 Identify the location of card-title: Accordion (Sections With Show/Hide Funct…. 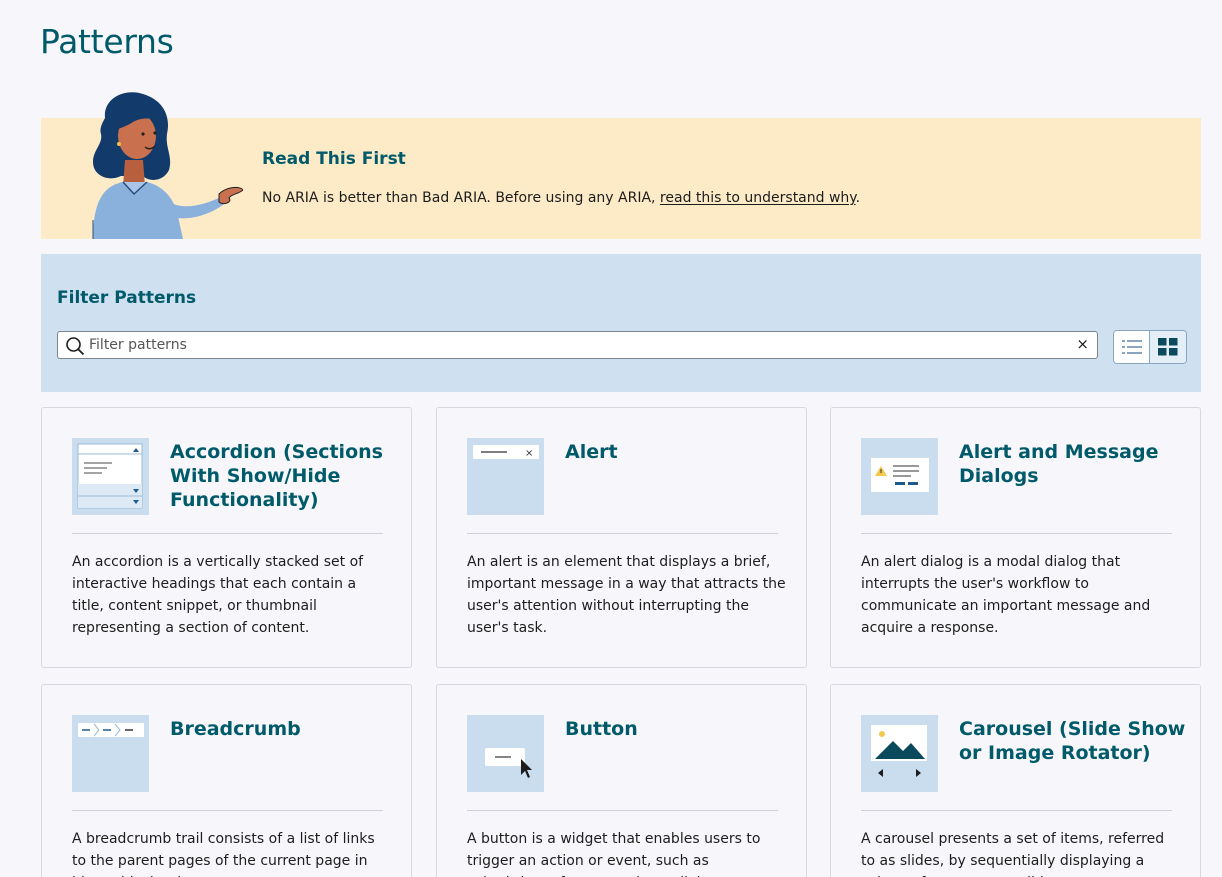
(285, 476).